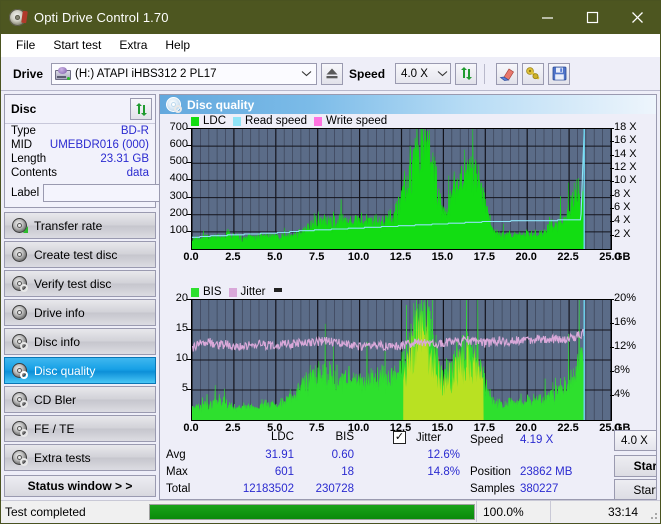 Image resolution: width=661 pixels, height=524 pixels. I want to click on stats-ldc-avg: 31.91, so click(279, 455).